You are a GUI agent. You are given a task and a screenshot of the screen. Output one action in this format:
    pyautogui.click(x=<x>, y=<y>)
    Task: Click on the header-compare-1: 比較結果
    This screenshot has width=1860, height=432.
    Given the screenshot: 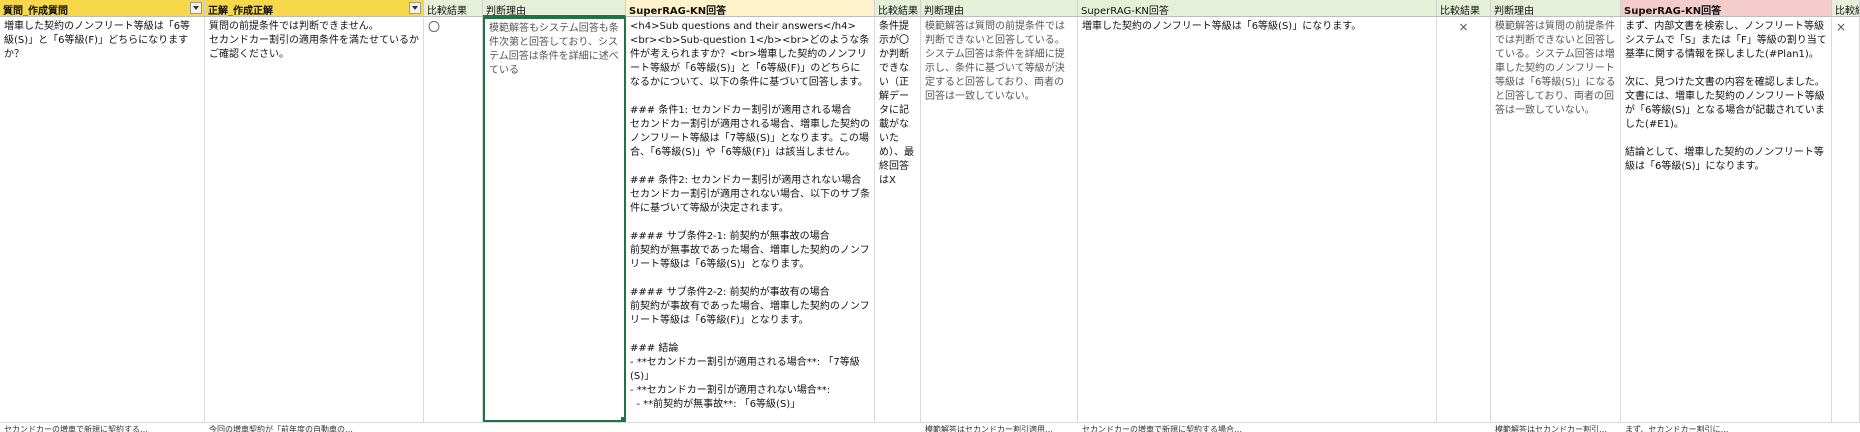 What is the action you would take?
    pyautogui.click(x=453, y=8)
    